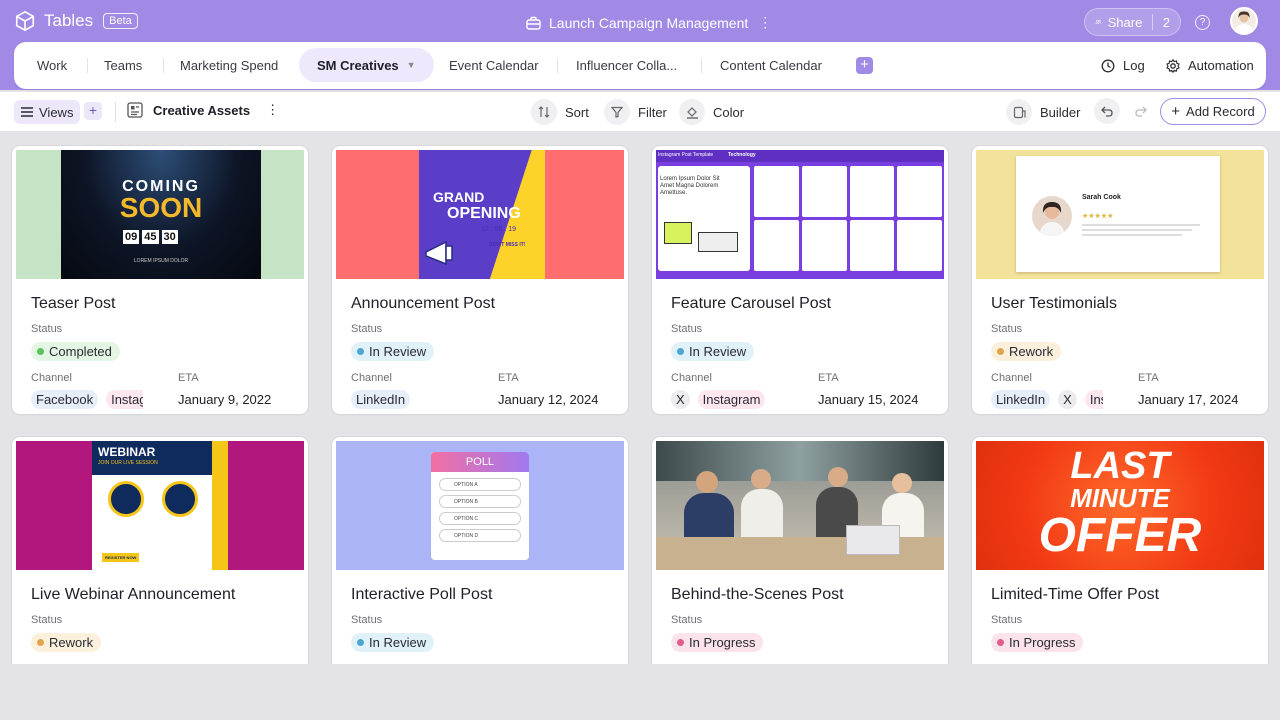 The width and height of the screenshot is (1280, 720). Describe the element at coordinates (135, 110) in the screenshot. I see `gallery-view-icon` at that location.